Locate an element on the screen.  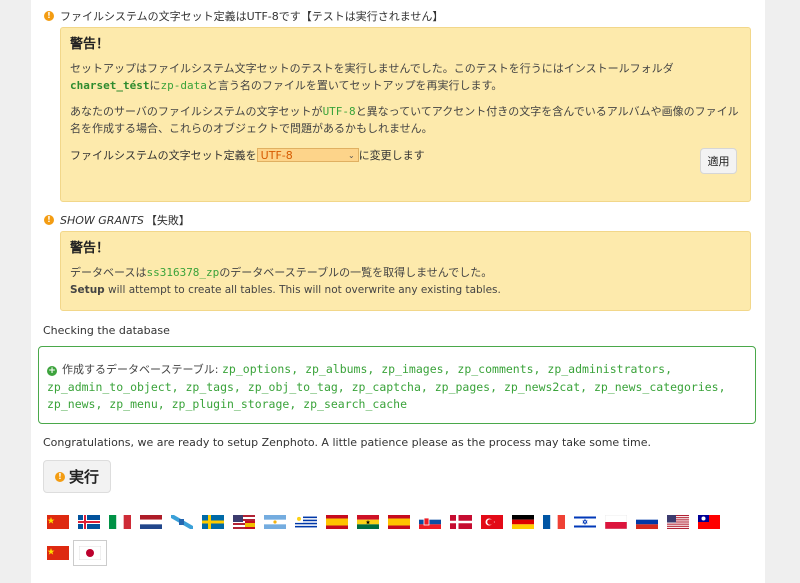
flag-france-icon is located at coordinates (554, 522).